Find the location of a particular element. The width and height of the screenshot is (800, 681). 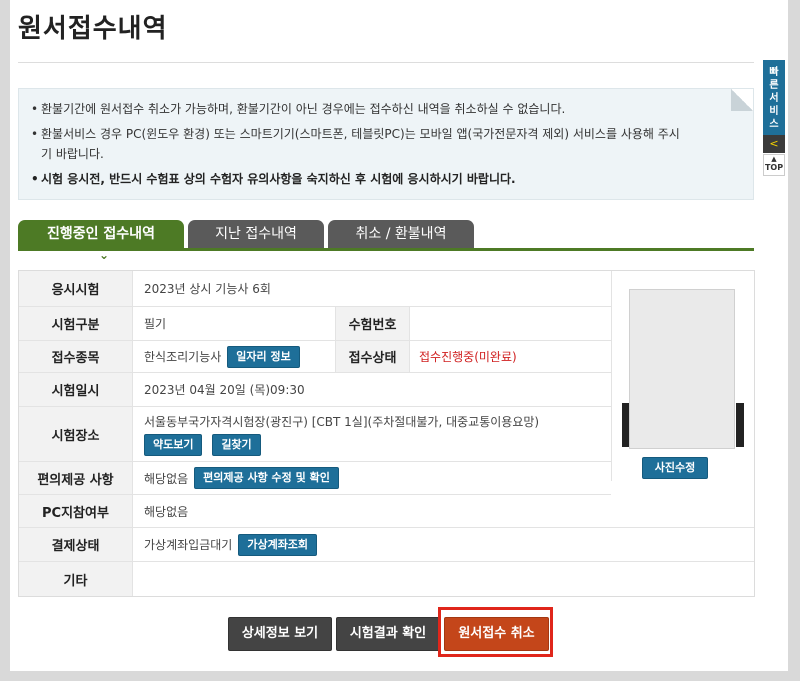

row-value: 해당없음 편의제공 사항 수정 및 확인 is located at coordinates (371, 478).